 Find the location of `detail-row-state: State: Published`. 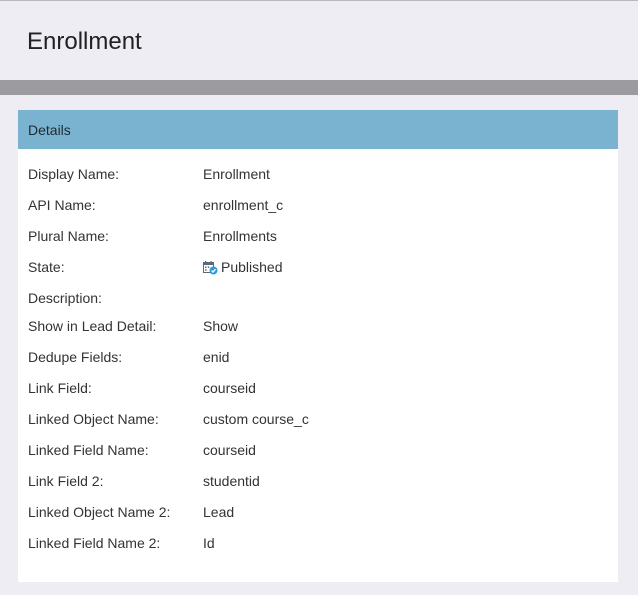

detail-row-state: State: Published is located at coordinates (318, 274).